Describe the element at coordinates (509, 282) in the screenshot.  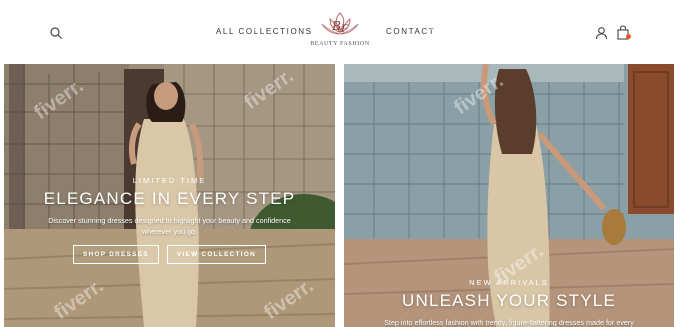
I see `hero-right-eyebrow: NEW ARRIVALS` at that location.